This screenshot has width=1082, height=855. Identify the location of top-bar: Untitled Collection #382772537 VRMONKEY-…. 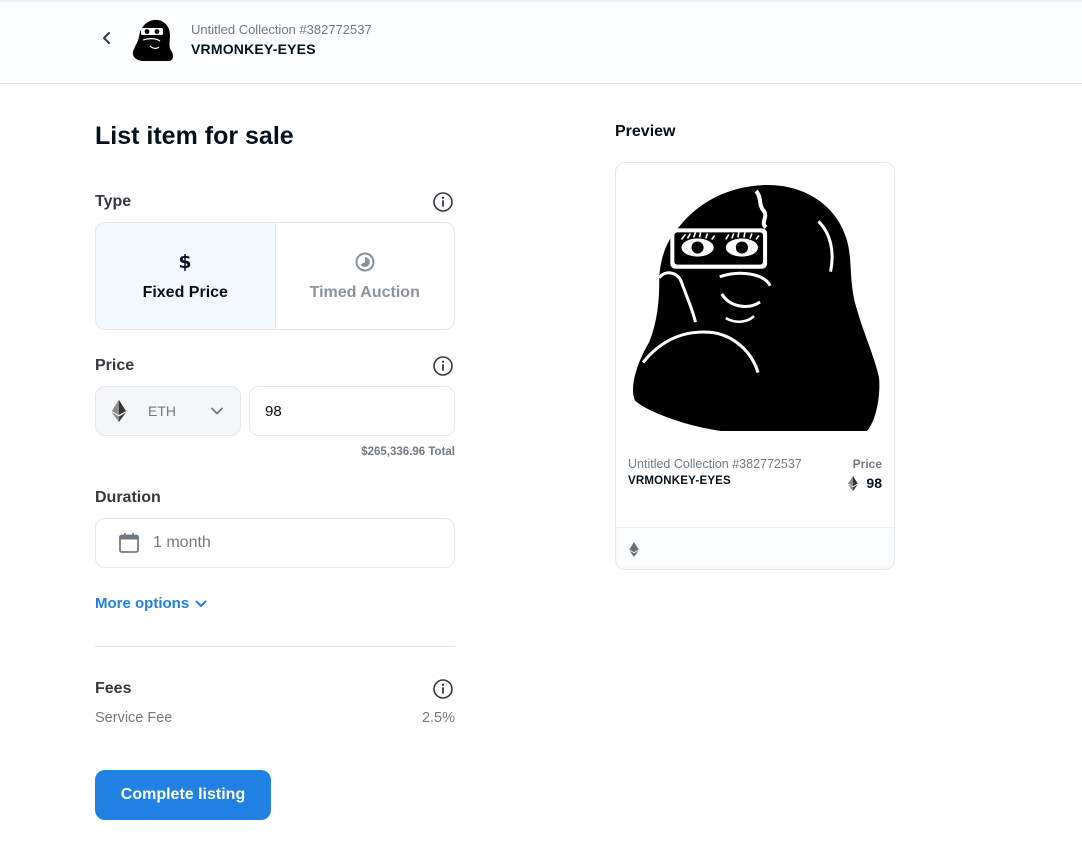
(541, 42).